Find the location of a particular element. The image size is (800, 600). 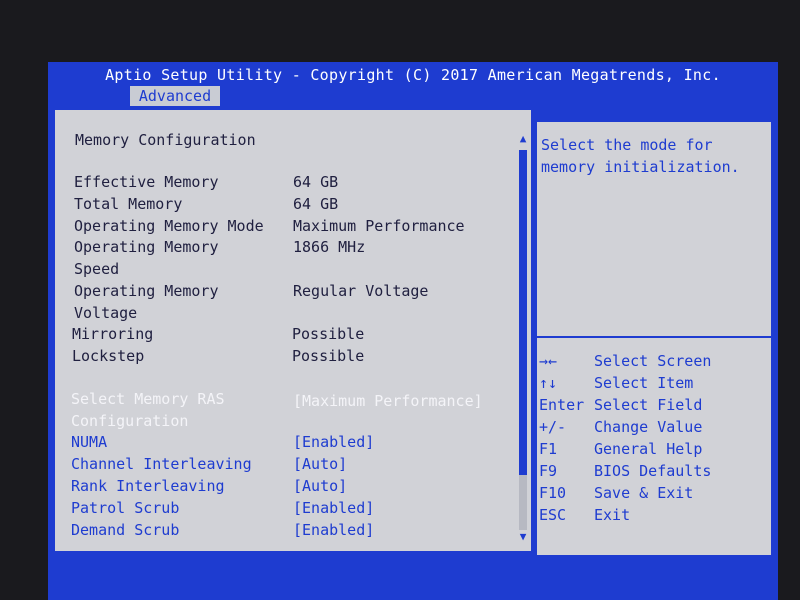

memory-ras-value: [Maximum Performance] is located at coordinates (388, 401).